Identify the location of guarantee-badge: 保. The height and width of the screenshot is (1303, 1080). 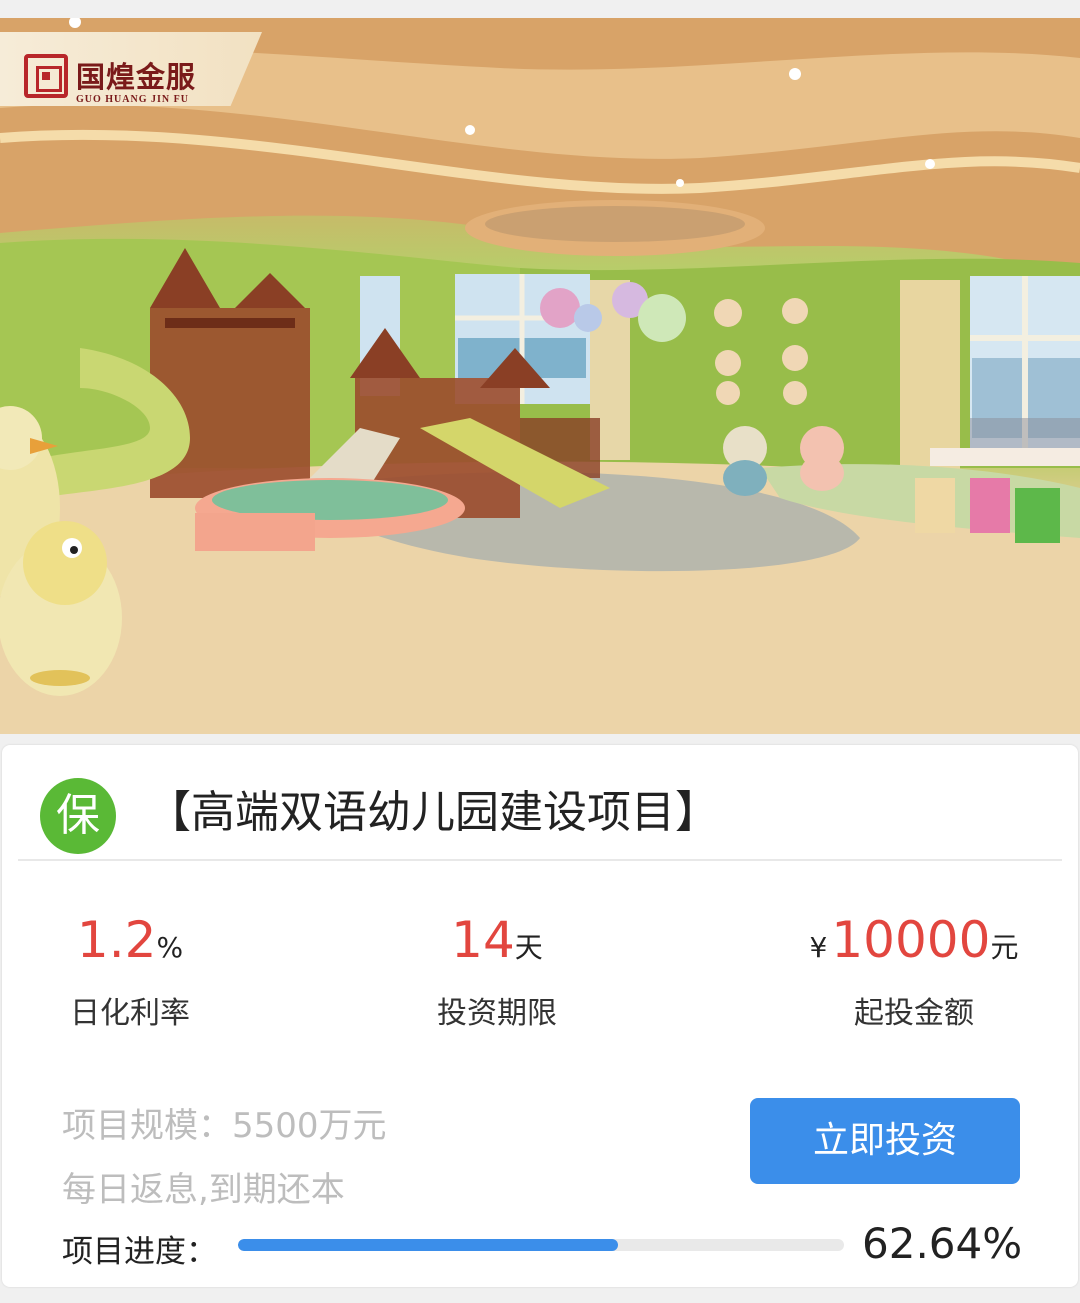
(78, 816).